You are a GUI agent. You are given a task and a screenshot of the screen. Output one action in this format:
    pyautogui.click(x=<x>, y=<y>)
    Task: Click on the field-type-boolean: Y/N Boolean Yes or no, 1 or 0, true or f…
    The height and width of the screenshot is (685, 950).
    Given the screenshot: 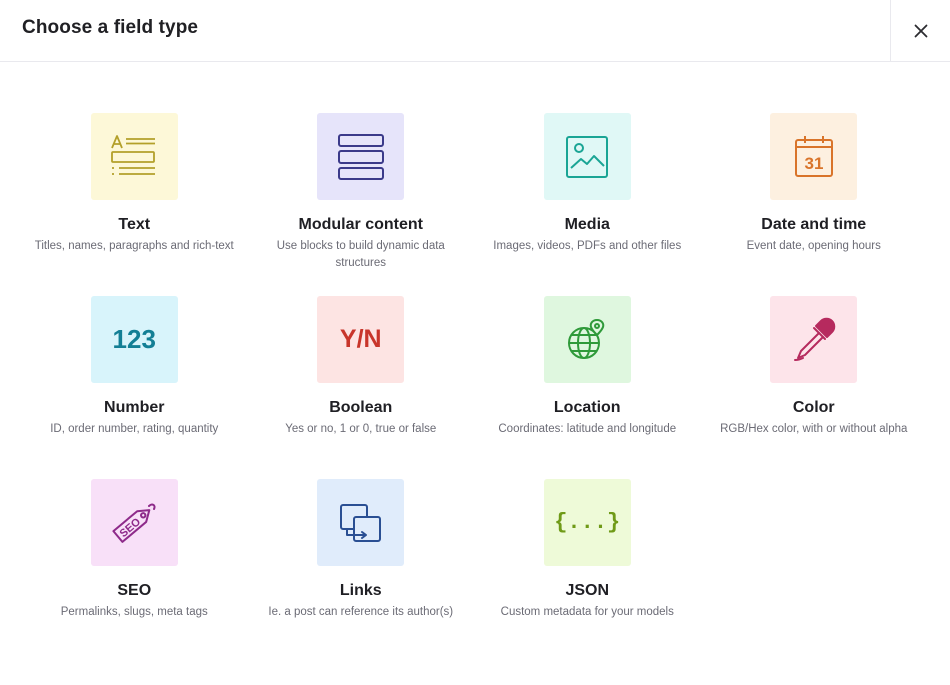 What is the action you would take?
    pyautogui.click(x=361, y=387)
    